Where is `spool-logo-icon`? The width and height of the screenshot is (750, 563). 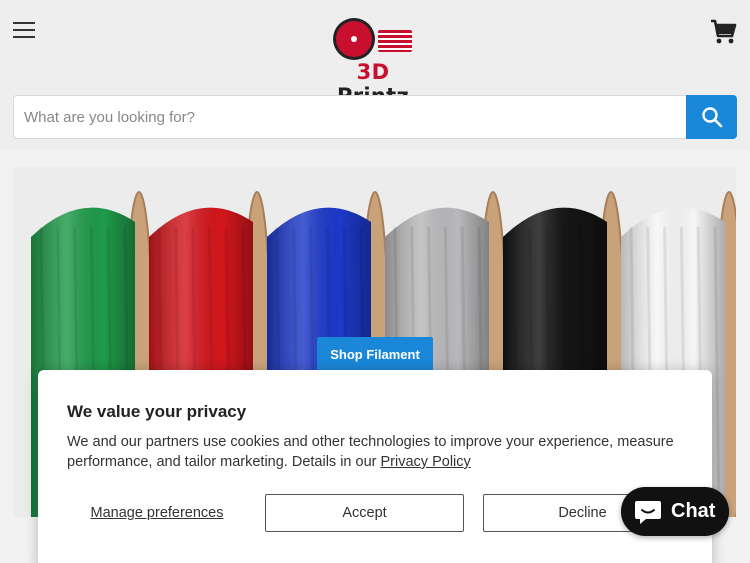 spool-logo-icon is located at coordinates (372, 39).